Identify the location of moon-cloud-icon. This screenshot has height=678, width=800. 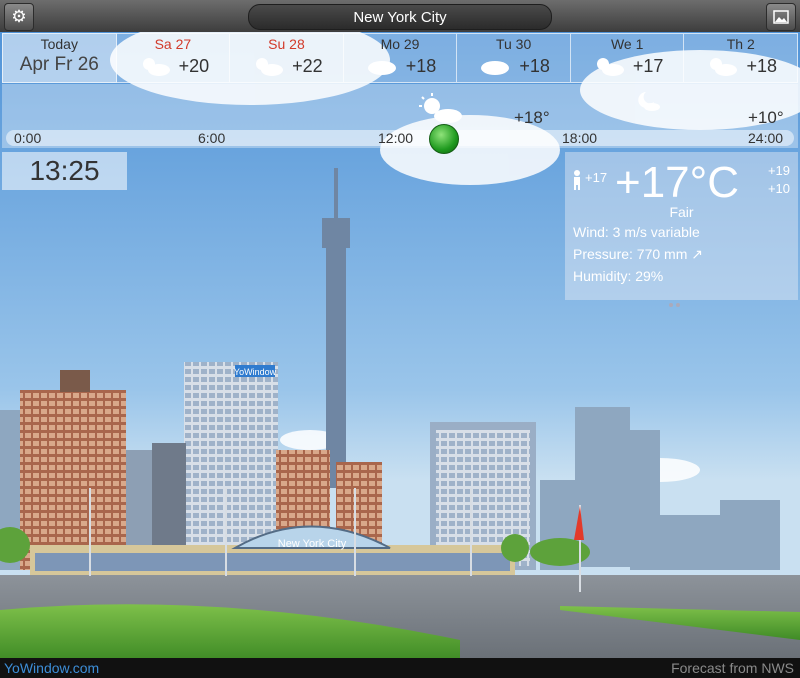
(649, 101).